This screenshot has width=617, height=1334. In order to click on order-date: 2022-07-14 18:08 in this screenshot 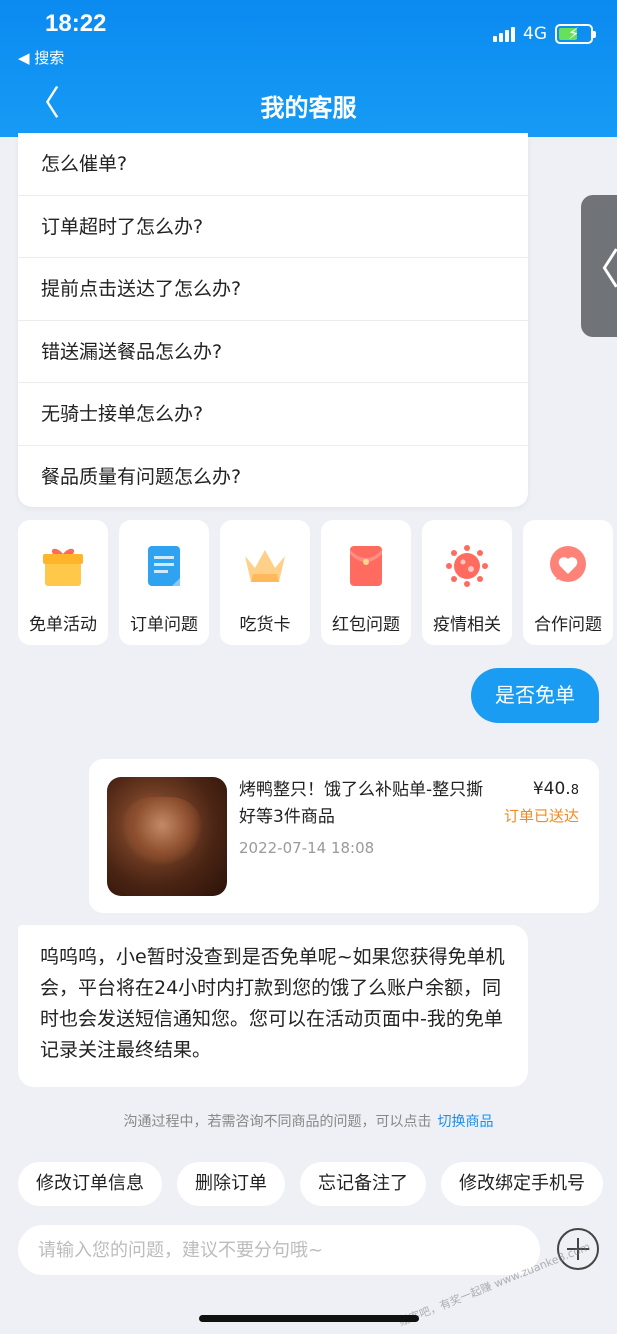, I will do `click(307, 848)`.